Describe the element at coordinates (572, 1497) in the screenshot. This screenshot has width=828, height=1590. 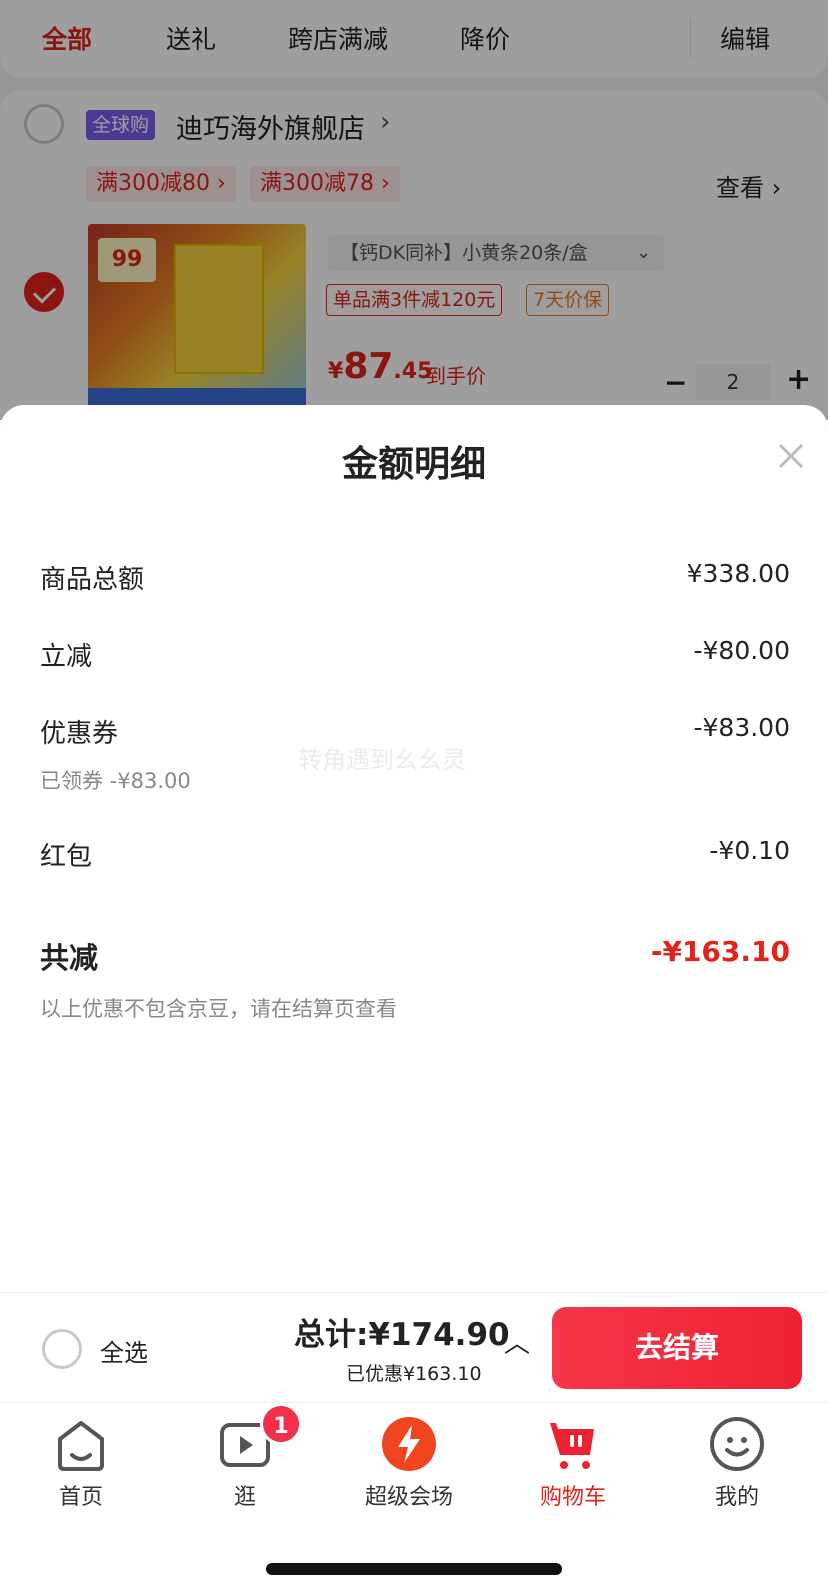
I see `nav-cart-label: 购物车` at that location.